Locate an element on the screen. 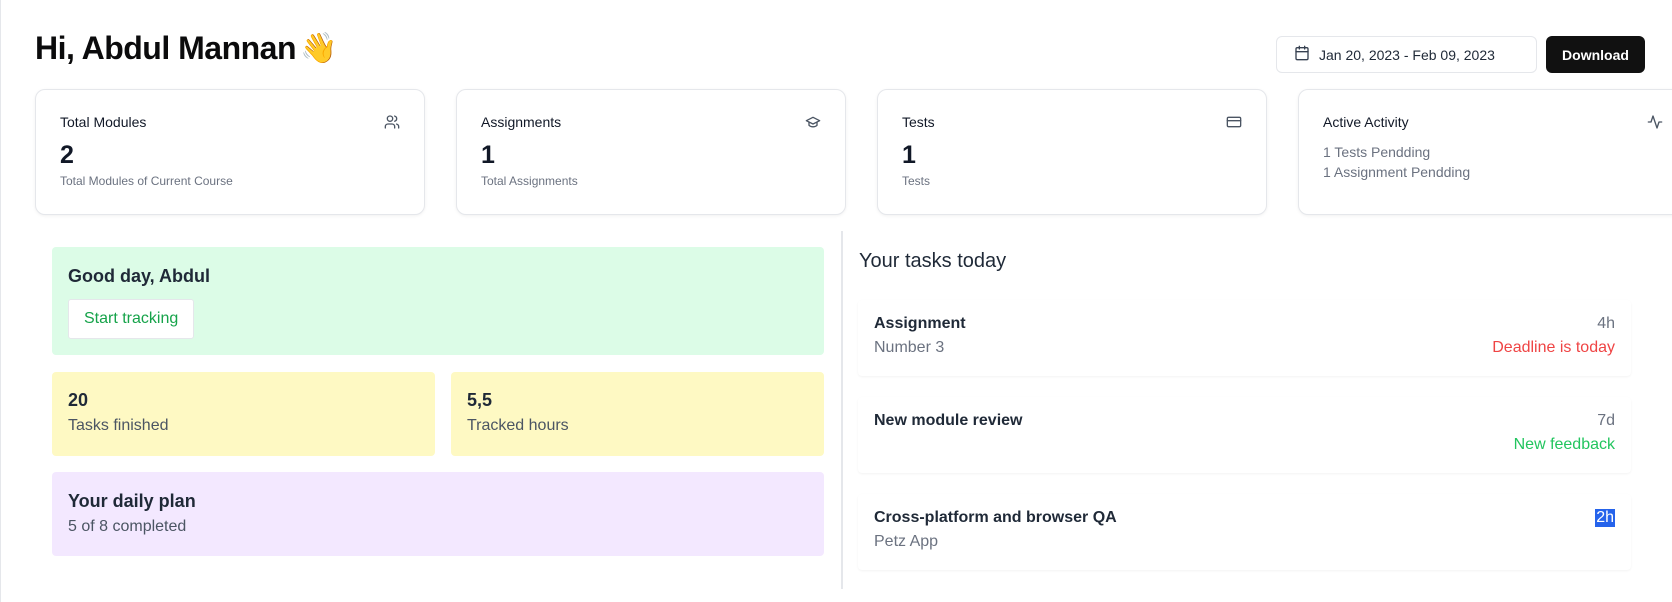 This screenshot has width=1672, height=602. date-range-text: Jan 20, 2023 - Feb 09, 2023 is located at coordinates (1407, 54).